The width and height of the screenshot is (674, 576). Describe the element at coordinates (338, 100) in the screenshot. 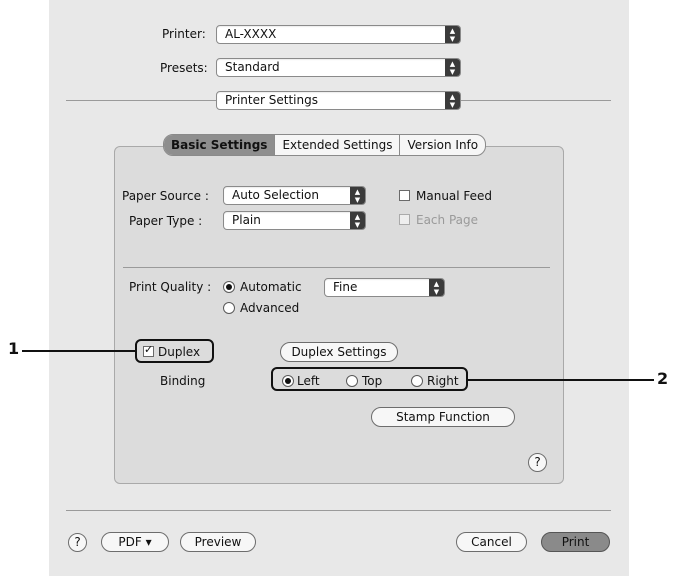

I see `panel-popup: Printer Settings ▲ ▼` at that location.